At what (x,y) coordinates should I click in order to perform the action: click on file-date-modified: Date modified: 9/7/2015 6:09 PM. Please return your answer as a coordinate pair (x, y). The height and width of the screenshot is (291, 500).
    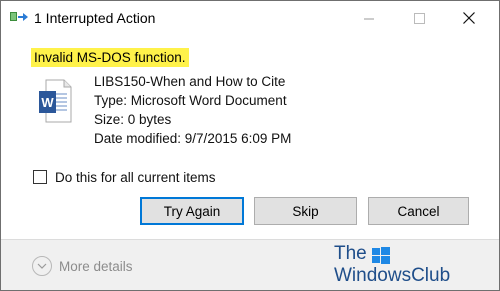
    Looking at the image, I should click on (193, 138).